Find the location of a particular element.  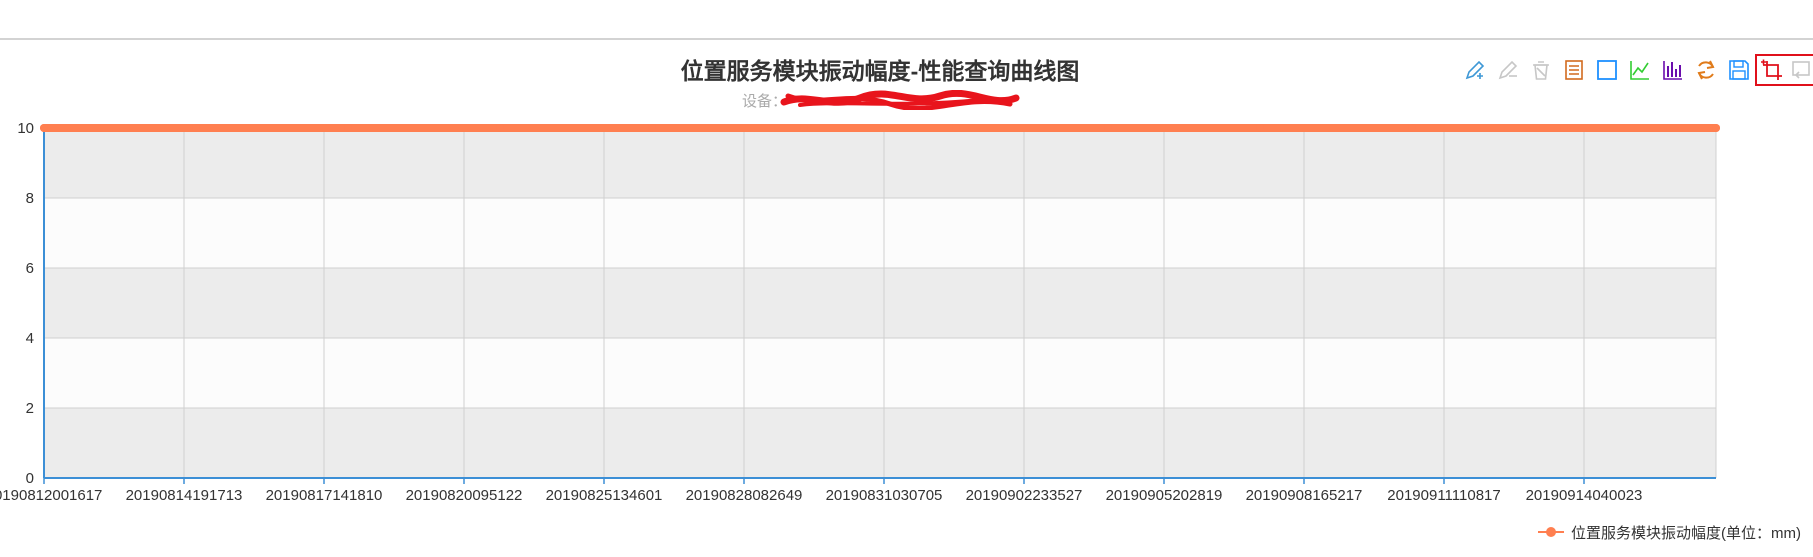

x-tick-label: 20190814191713 is located at coordinates (184, 495).